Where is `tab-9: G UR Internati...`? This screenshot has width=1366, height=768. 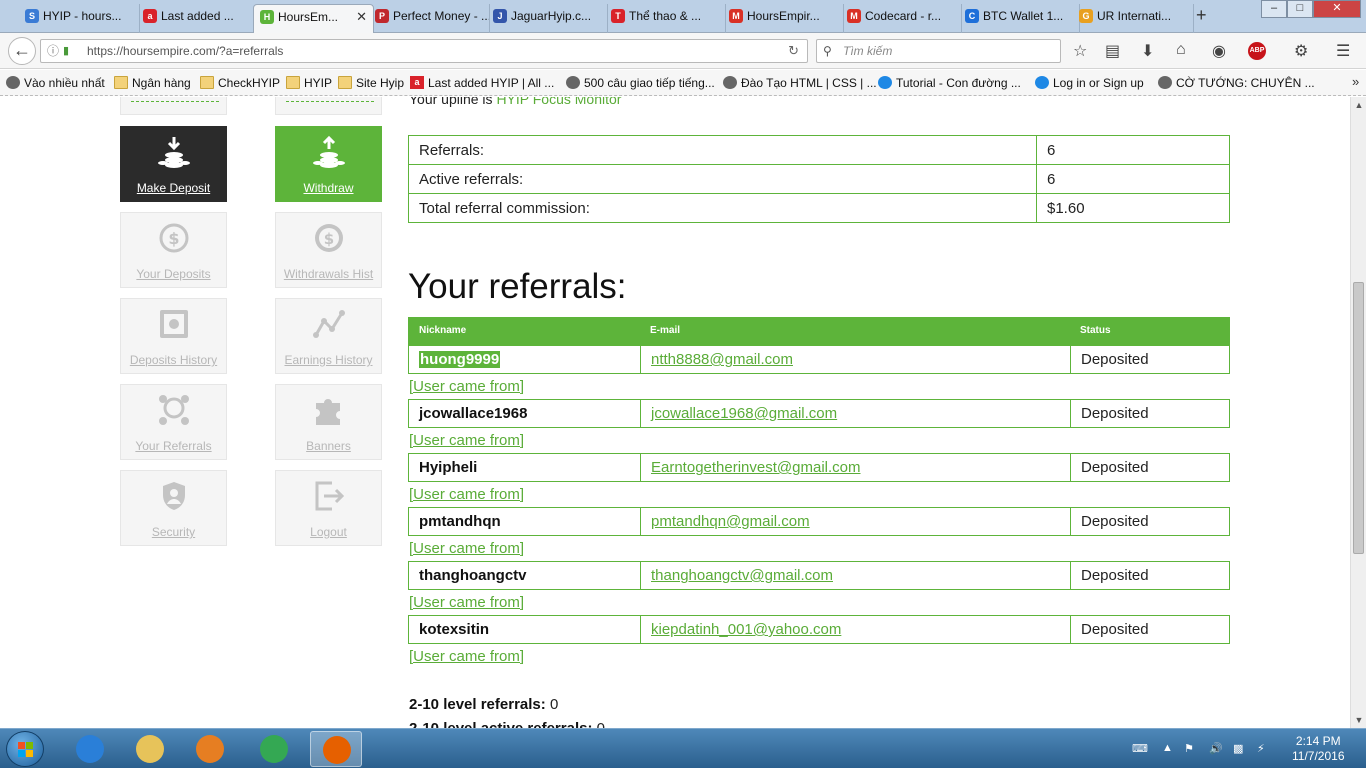 tab-9: G UR Internati... is located at coordinates (1133, 18).